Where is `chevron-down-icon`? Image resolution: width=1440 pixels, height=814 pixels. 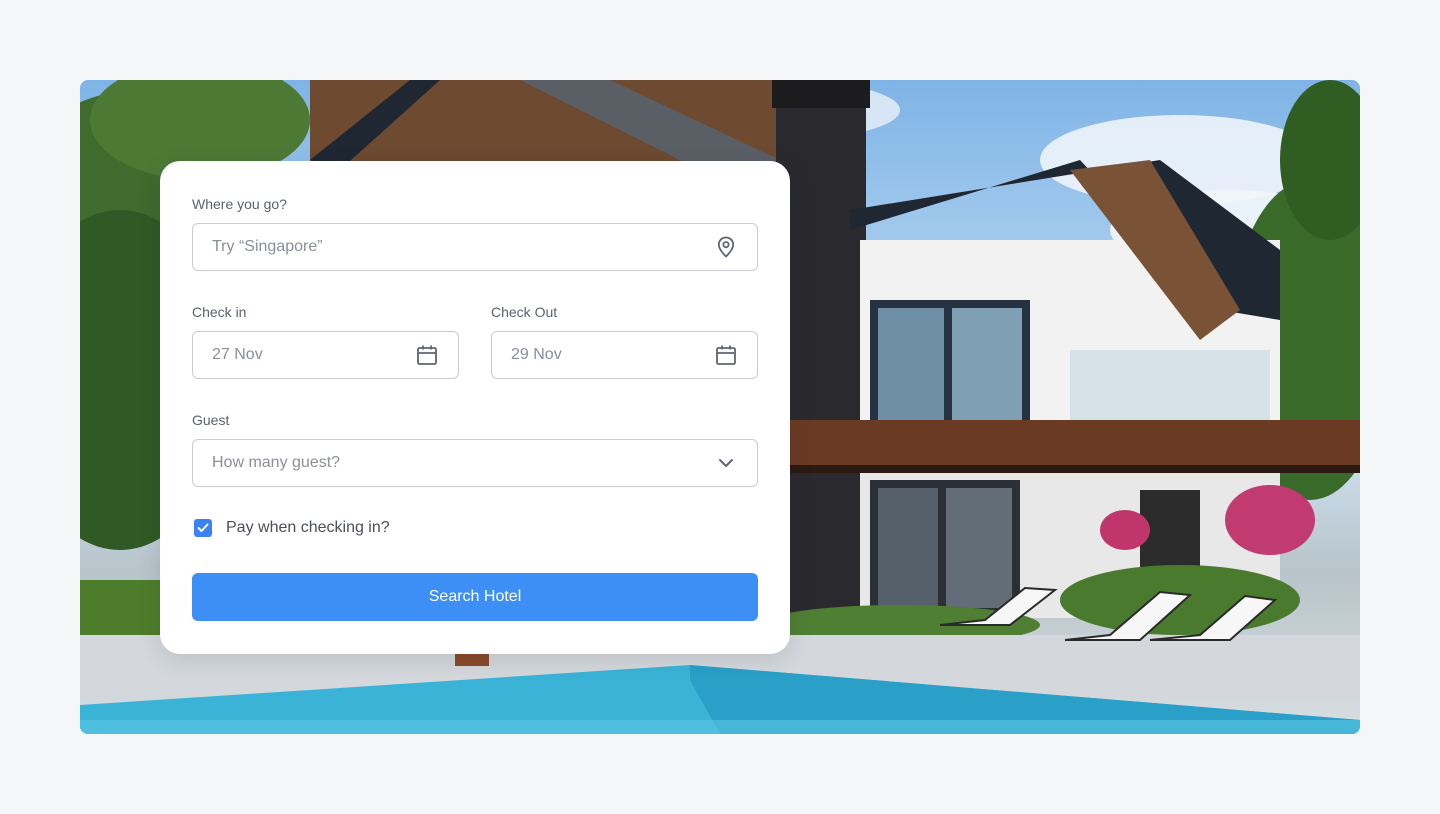
chevron-down-icon is located at coordinates (726, 463).